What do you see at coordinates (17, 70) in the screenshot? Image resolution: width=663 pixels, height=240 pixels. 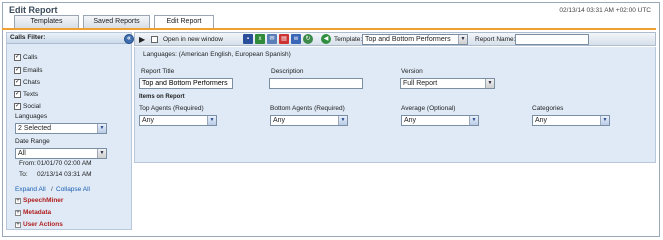 I see `checkbox-emails: ✓` at bounding box center [17, 70].